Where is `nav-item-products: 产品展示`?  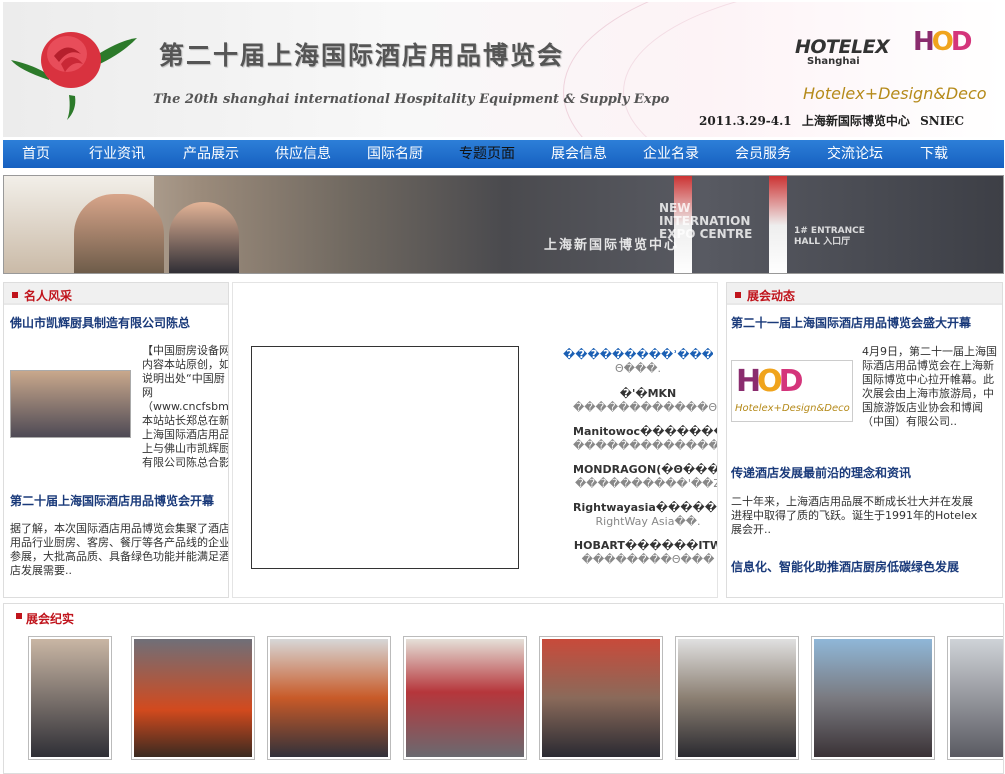 nav-item-products: 产品展示 is located at coordinates (211, 154).